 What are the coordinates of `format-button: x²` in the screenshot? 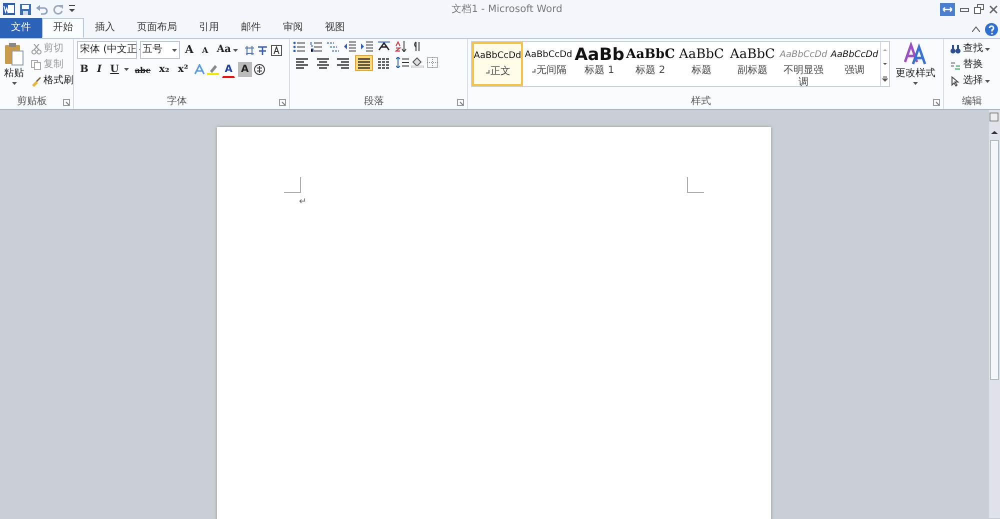 It's located at (183, 70).